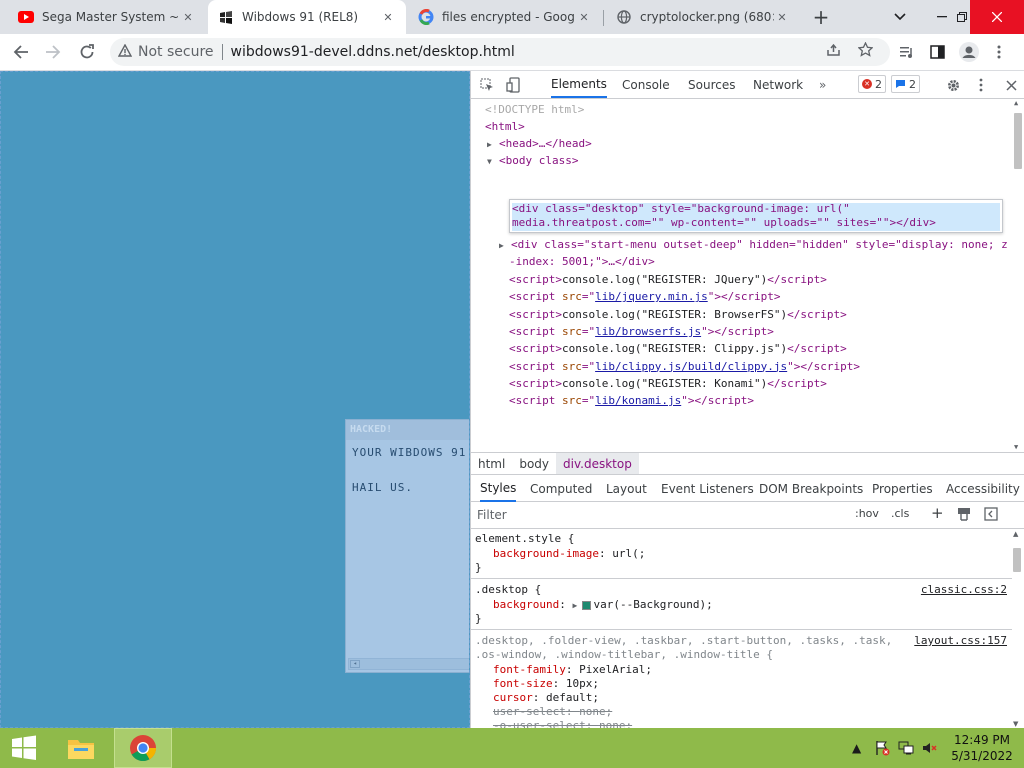 The height and width of the screenshot is (768, 1024). I want to click on chrome-taskbar-icon, so click(143, 748).